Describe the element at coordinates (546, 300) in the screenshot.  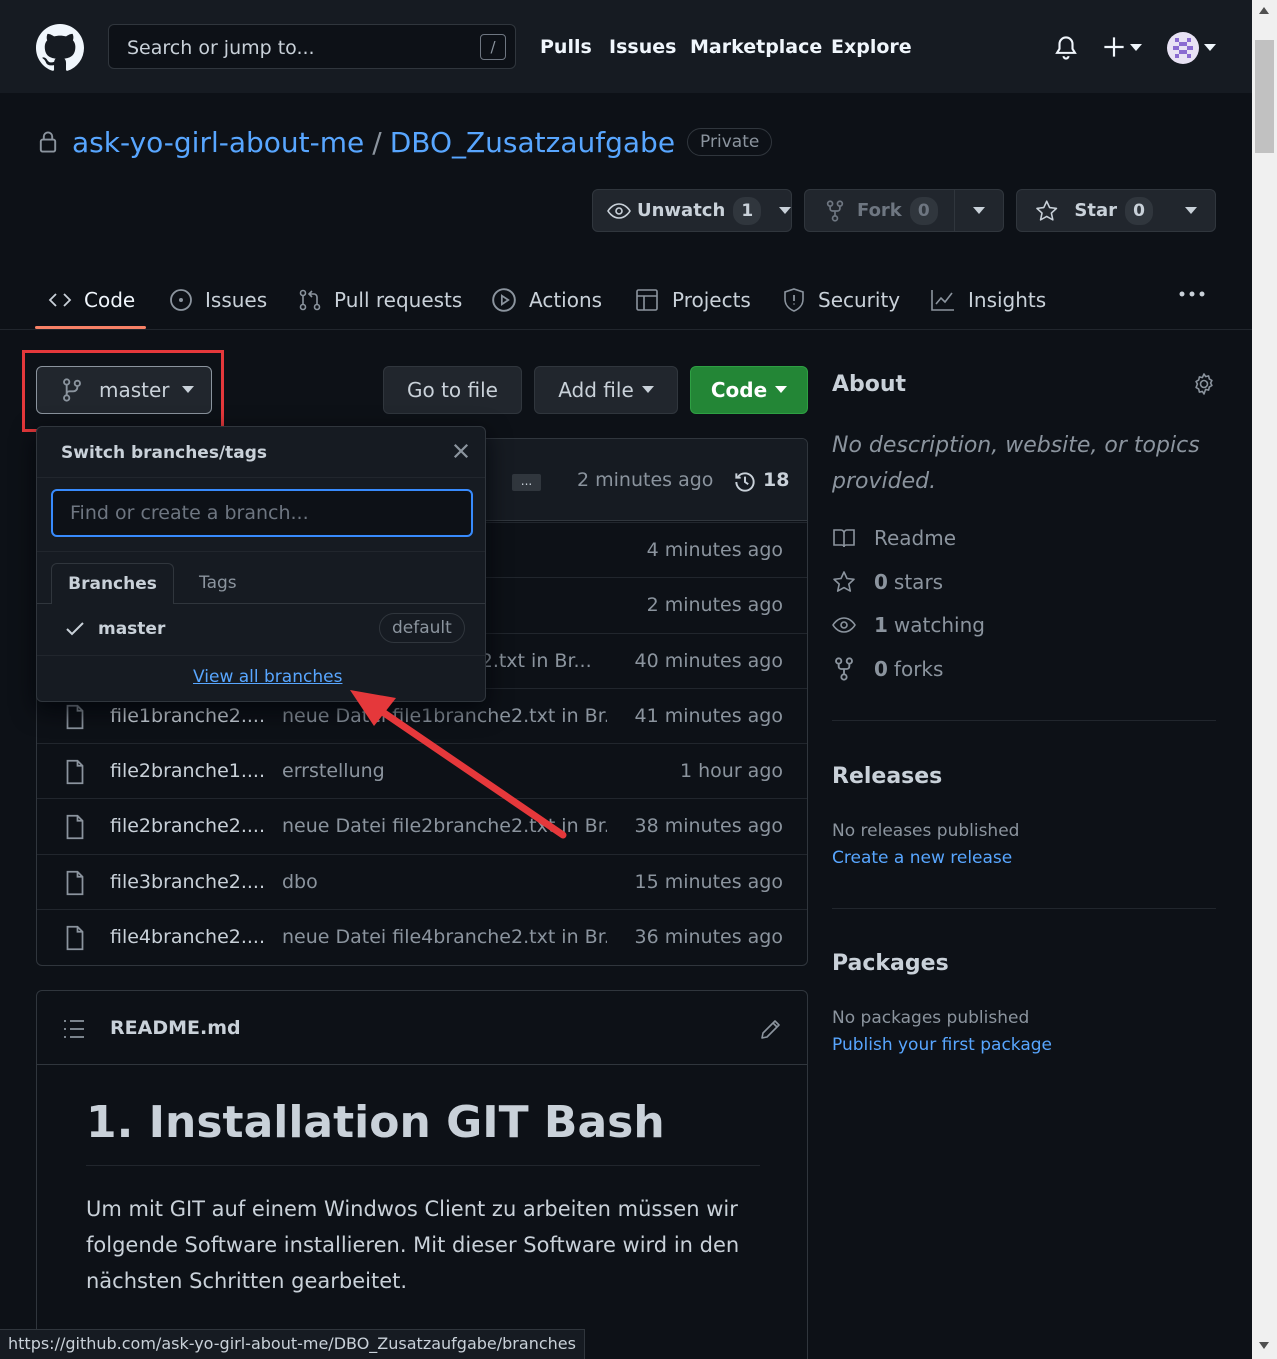
I see `tab-actions: Actions` at that location.